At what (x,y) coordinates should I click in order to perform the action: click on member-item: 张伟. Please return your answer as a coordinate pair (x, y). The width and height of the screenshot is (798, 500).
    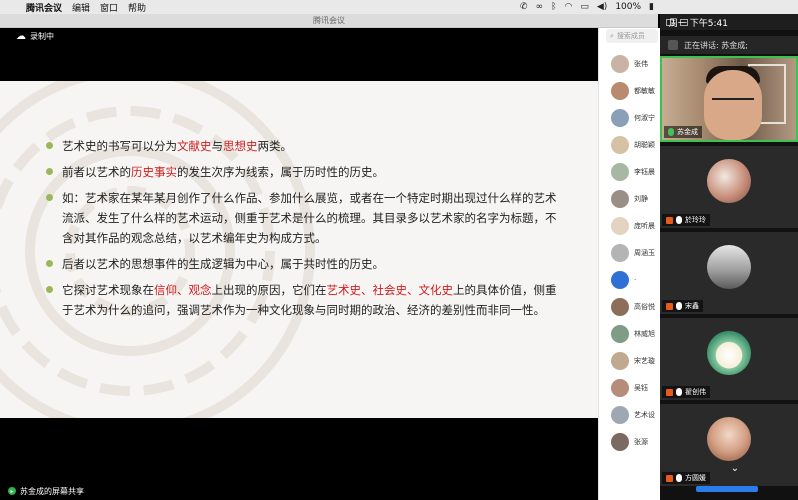
    Looking at the image, I should click on (635, 64).